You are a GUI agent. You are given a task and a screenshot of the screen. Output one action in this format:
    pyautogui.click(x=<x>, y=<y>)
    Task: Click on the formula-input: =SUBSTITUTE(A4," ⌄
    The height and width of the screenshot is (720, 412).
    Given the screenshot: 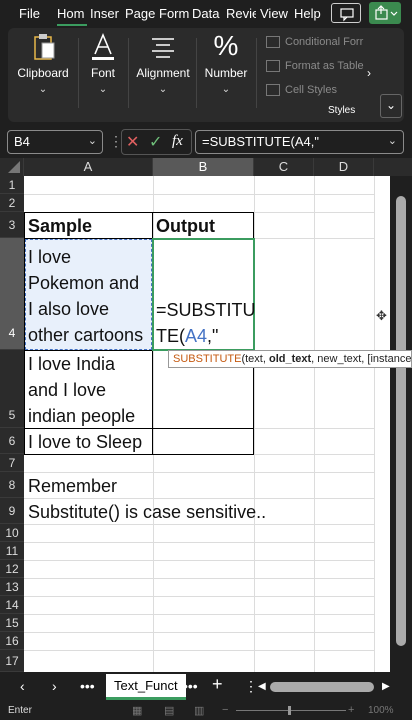 What is the action you would take?
    pyautogui.click(x=299, y=142)
    